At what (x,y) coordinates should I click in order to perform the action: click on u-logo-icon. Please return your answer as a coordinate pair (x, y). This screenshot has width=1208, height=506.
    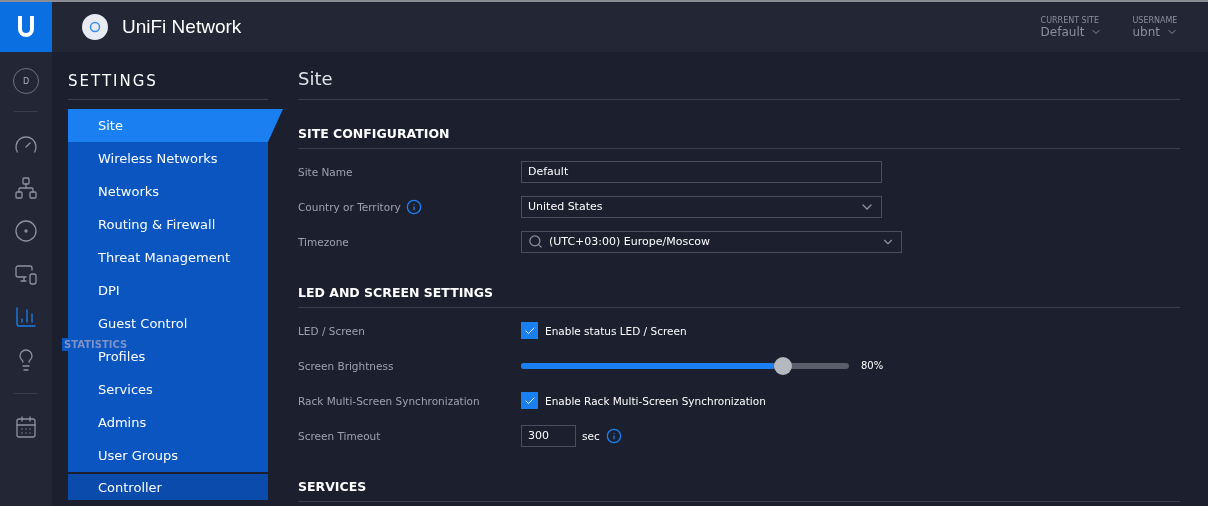
    Looking at the image, I should click on (26, 27).